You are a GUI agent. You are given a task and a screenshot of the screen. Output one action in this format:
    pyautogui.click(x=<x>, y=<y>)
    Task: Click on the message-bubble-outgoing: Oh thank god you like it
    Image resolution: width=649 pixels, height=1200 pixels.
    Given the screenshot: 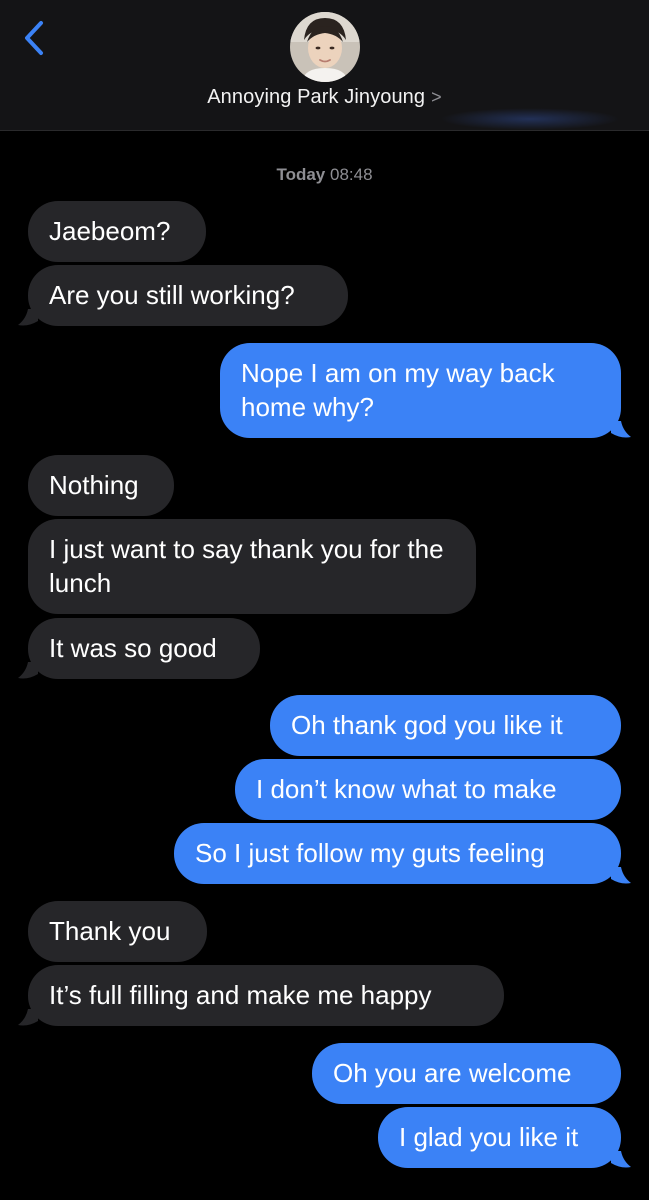 What is the action you would take?
    pyautogui.click(x=445, y=725)
    